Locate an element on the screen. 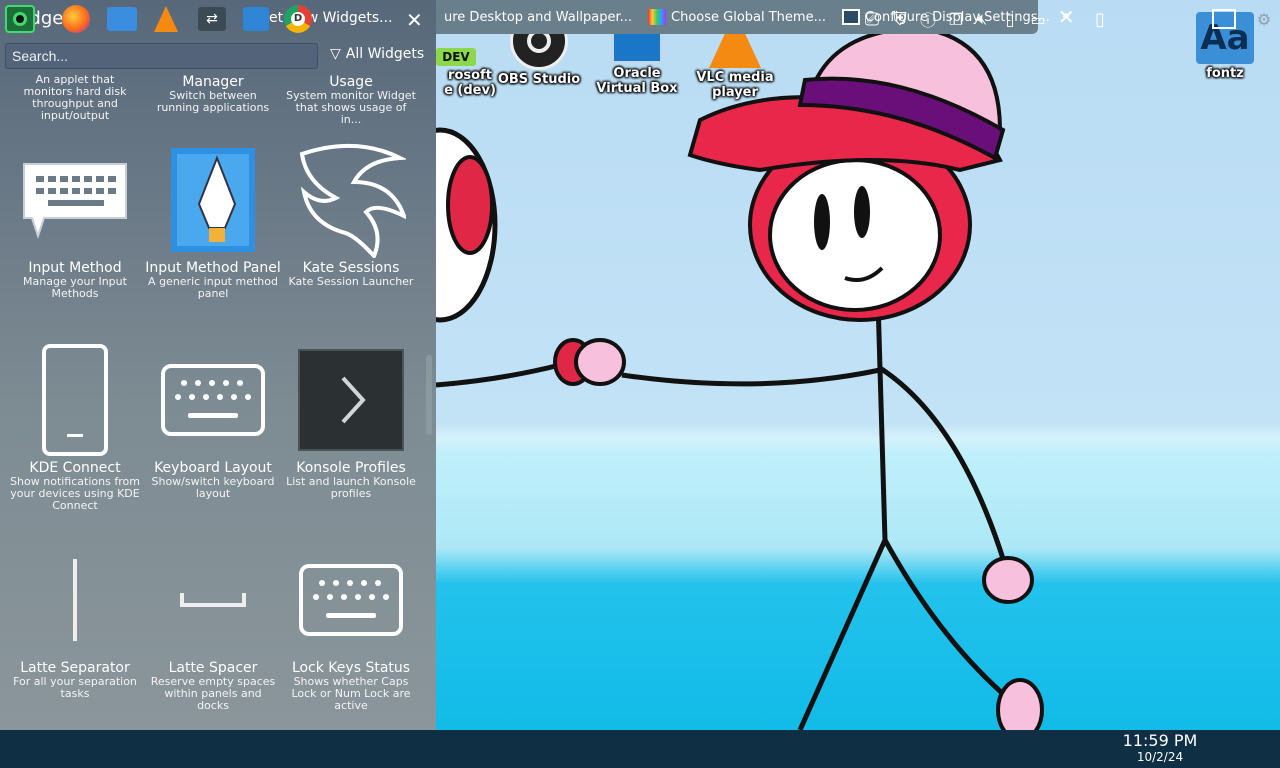 The height and width of the screenshot is (768, 1280). vlc-cone-icon is located at coordinates (166, 19).